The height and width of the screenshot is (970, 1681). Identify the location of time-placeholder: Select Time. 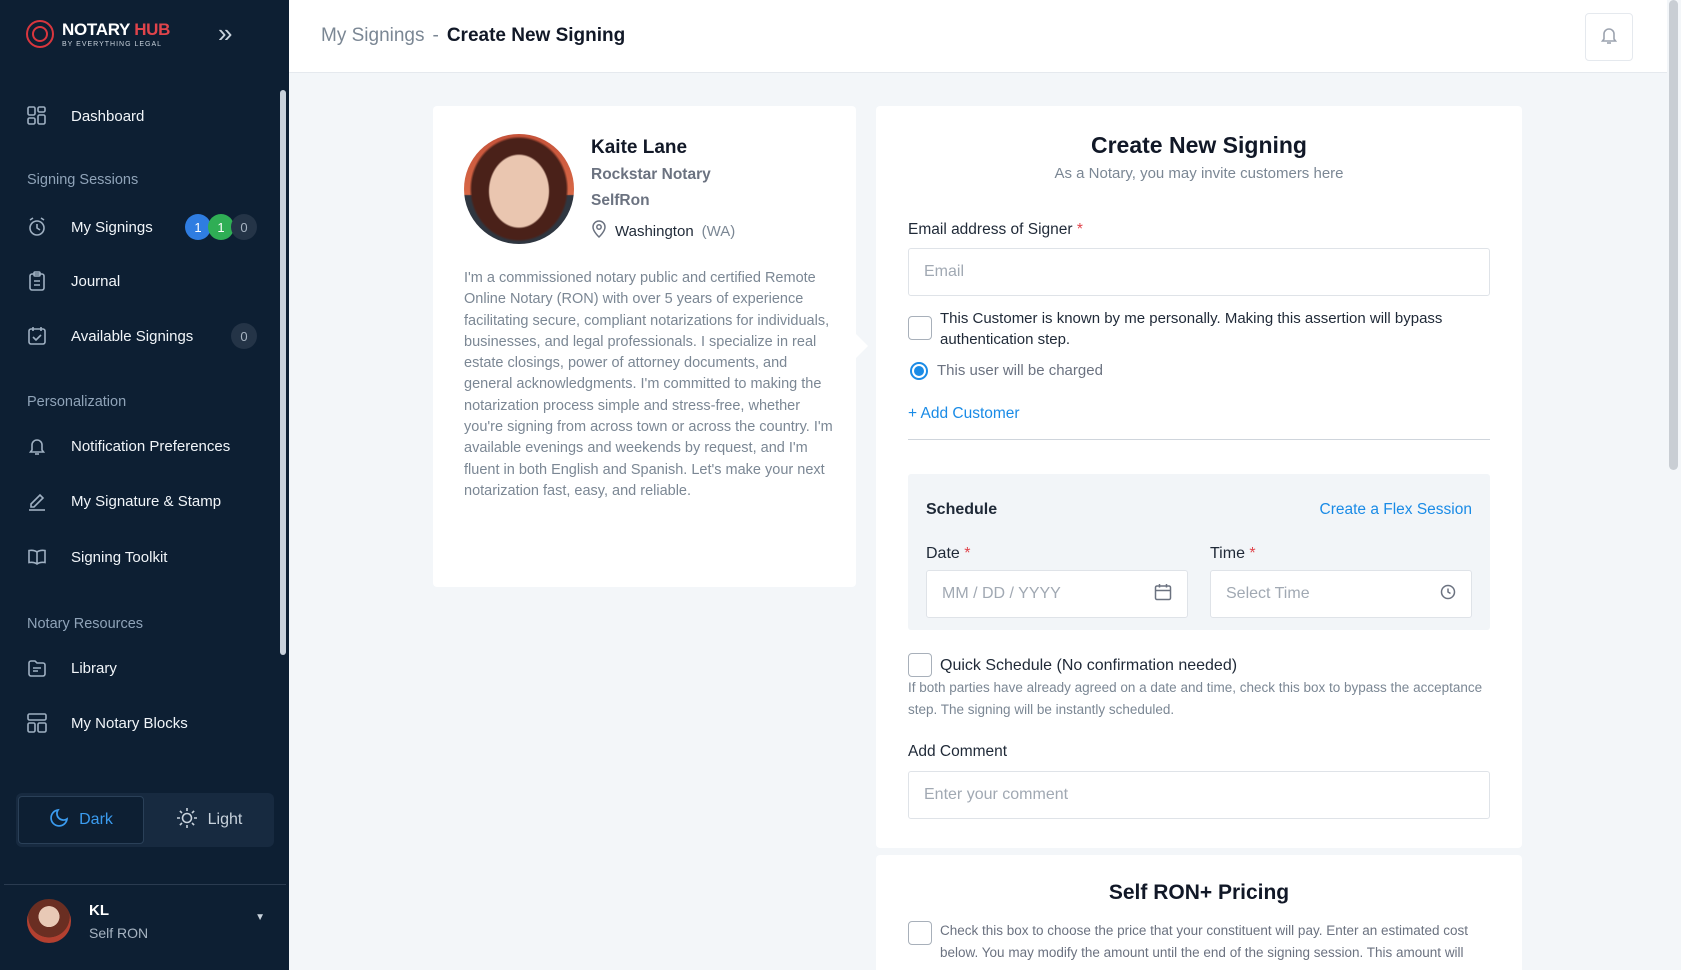
(1268, 593).